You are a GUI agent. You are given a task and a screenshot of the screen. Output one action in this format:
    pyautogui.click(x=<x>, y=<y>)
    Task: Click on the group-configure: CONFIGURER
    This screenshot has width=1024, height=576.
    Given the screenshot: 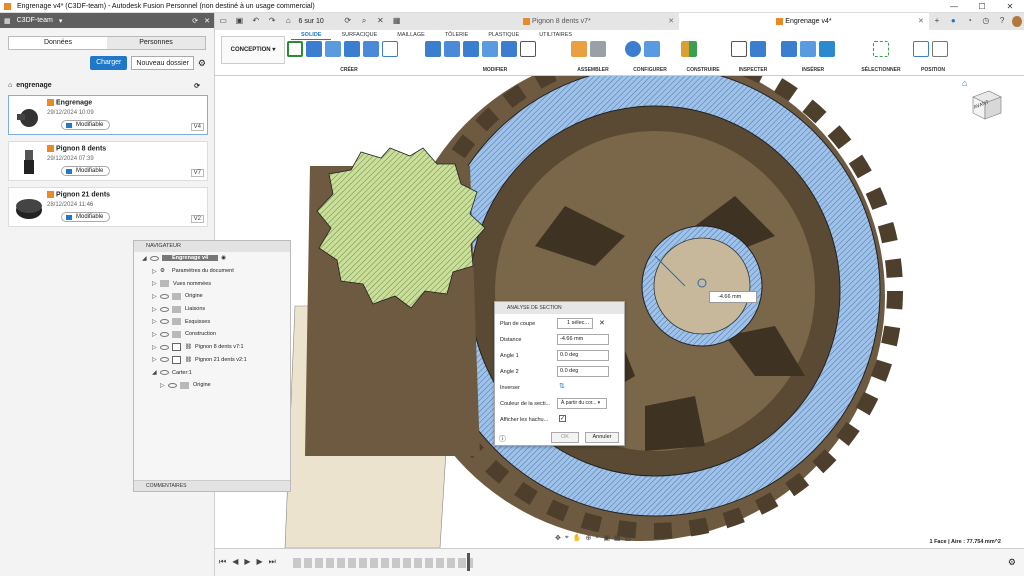 What is the action you would take?
    pyautogui.click(x=650, y=57)
    